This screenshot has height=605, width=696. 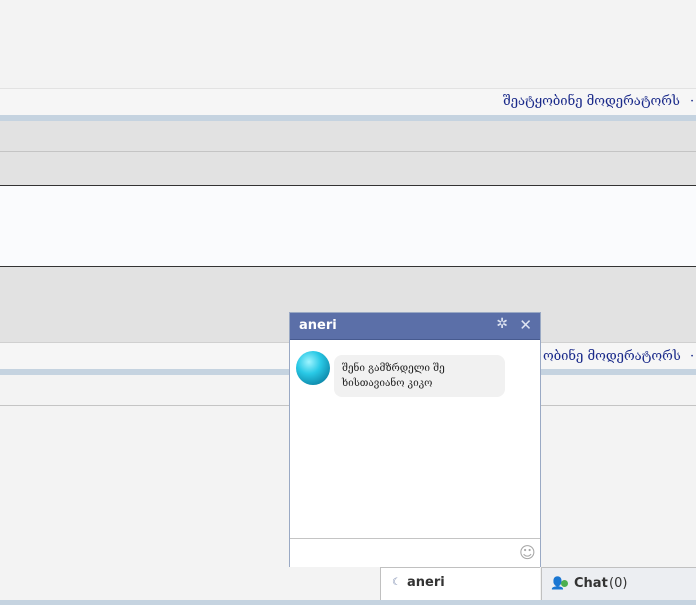 I want to click on post-header-bar, so click(x=348, y=136).